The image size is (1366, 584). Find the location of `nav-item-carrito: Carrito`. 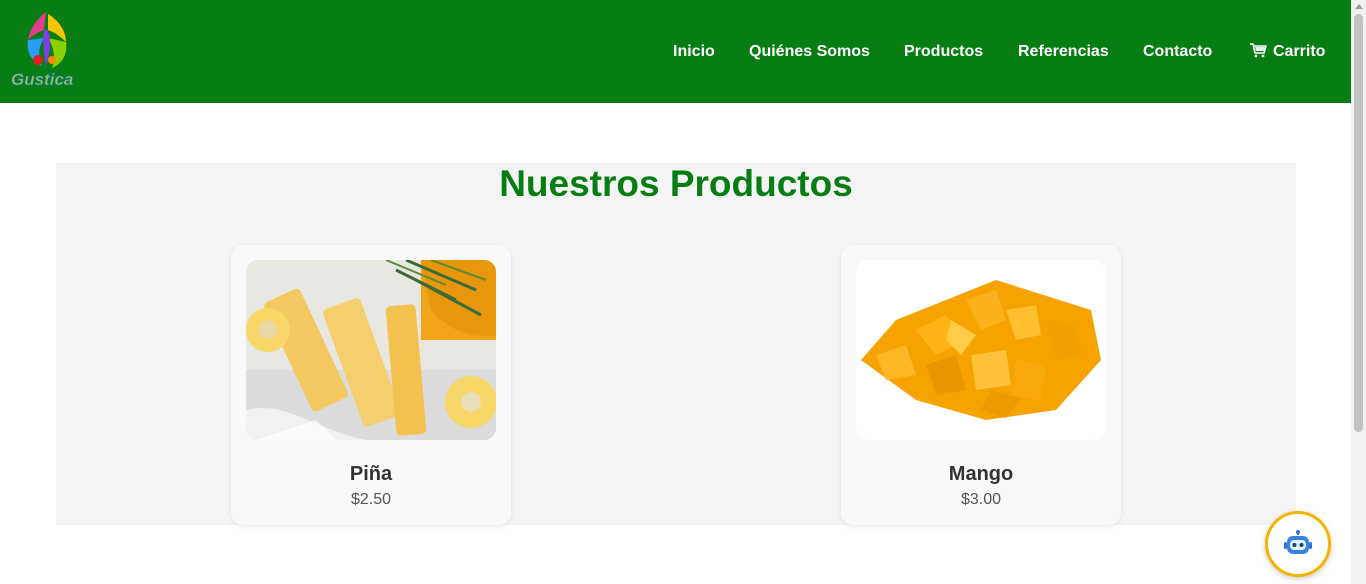

nav-item-carrito: Carrito is located at coordinates (1287, 52).